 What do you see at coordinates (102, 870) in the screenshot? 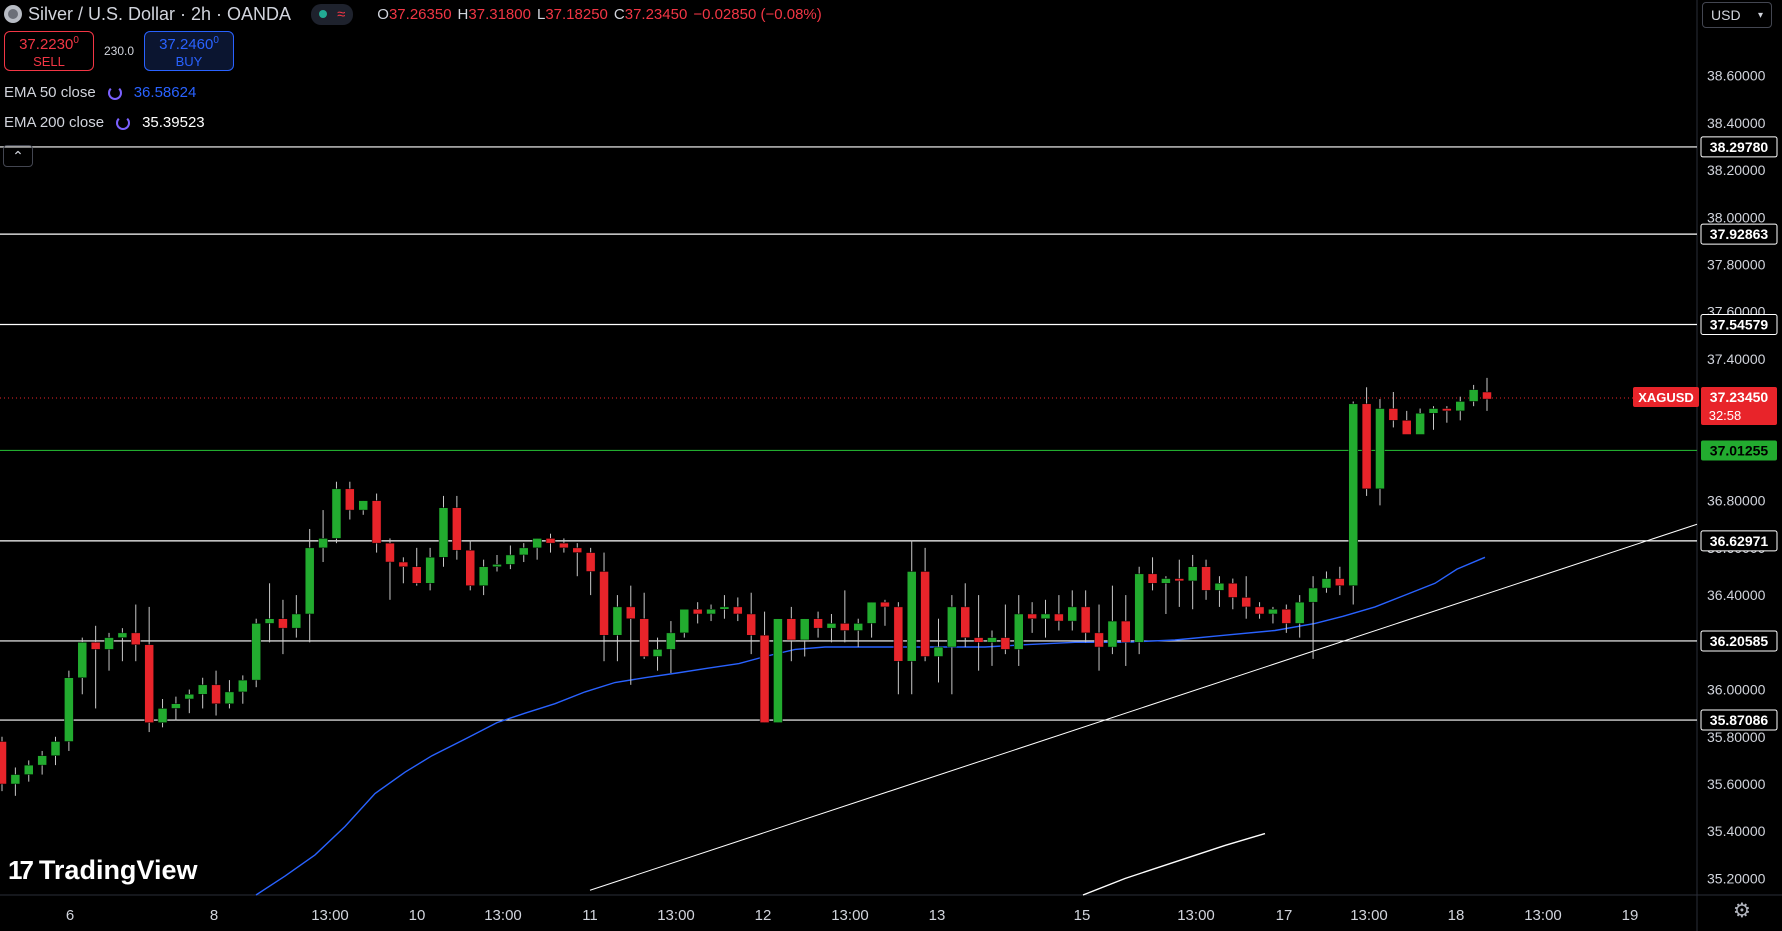
I see `tradingview-logo: 17 TradingView` at bounding box center [102, 870].